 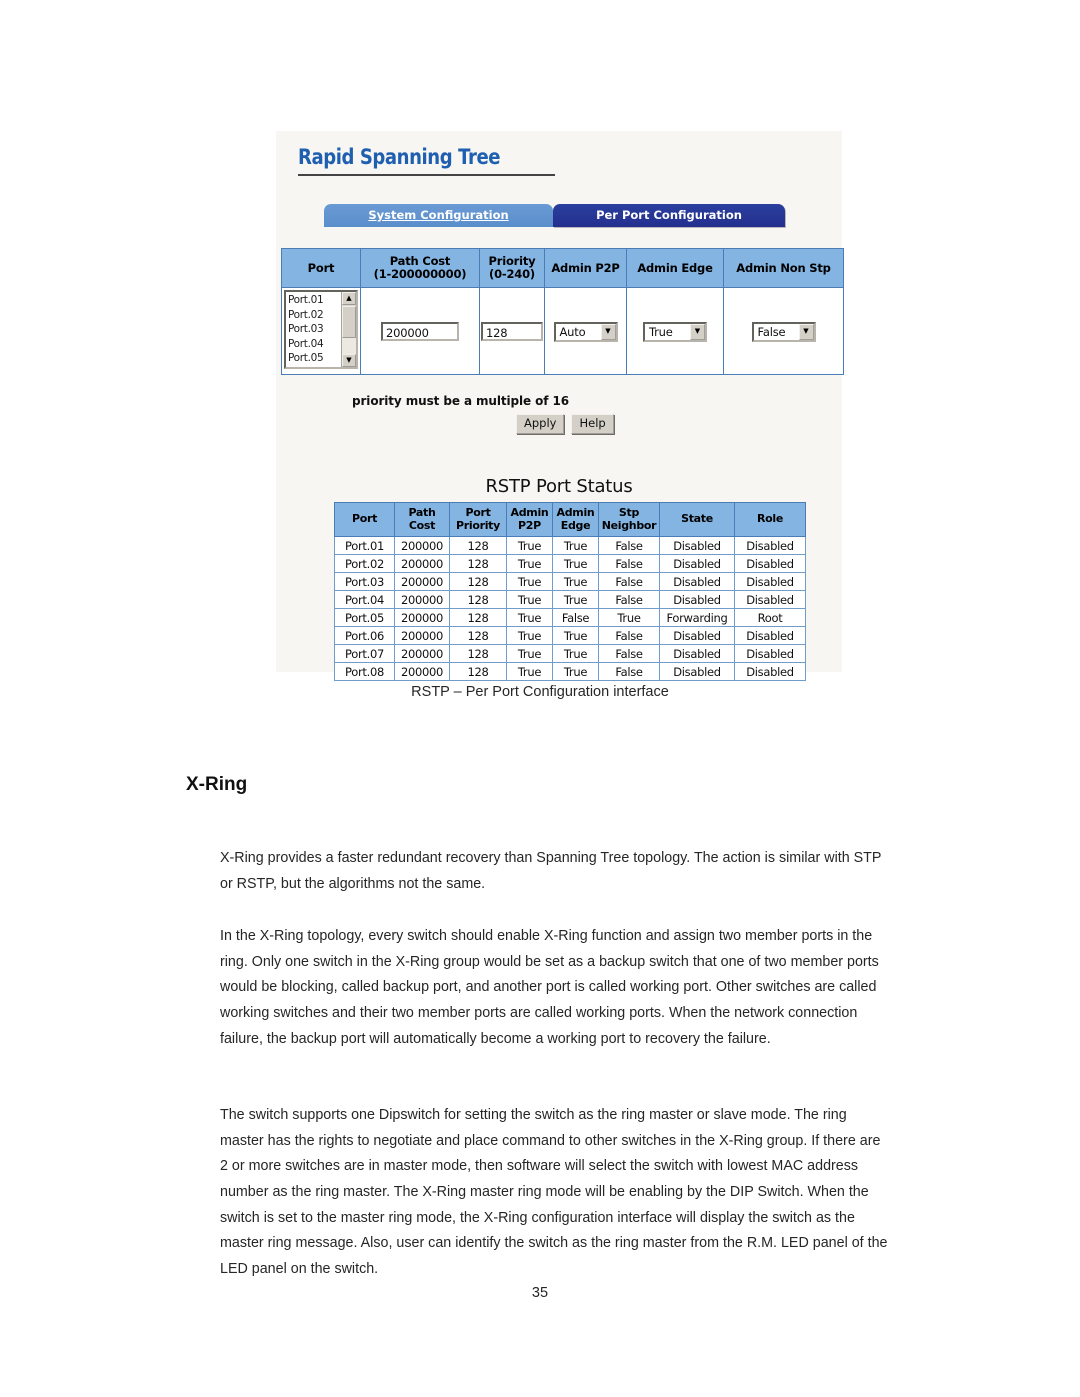 I want to click on table-cell: Root, so click(x=770, y=617).